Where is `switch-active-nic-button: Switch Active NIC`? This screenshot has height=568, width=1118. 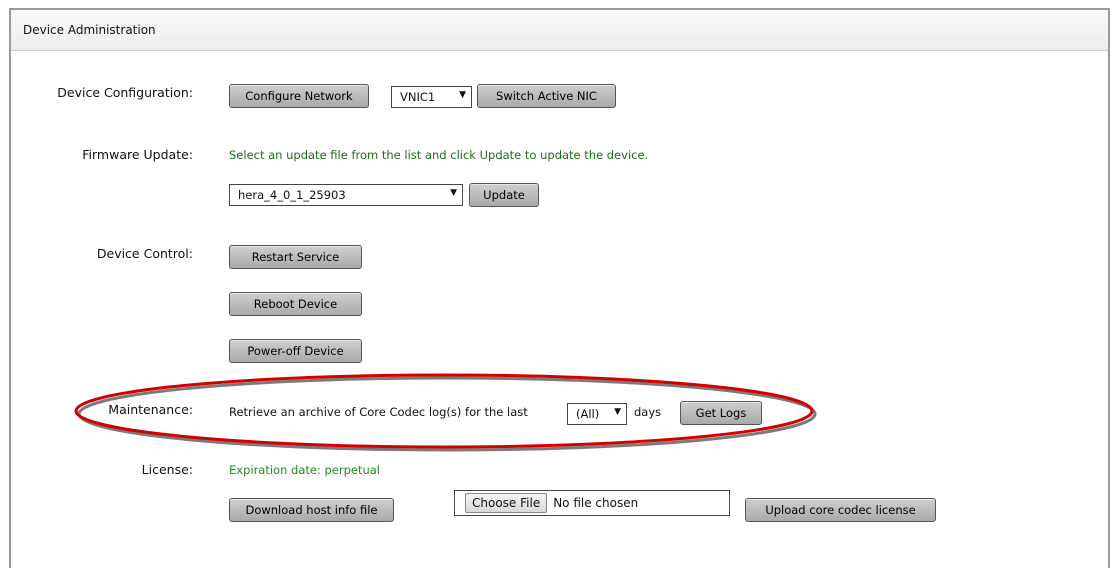
switch-active-nic-button: Switch Active NIC is located at coordinates (546, 96).